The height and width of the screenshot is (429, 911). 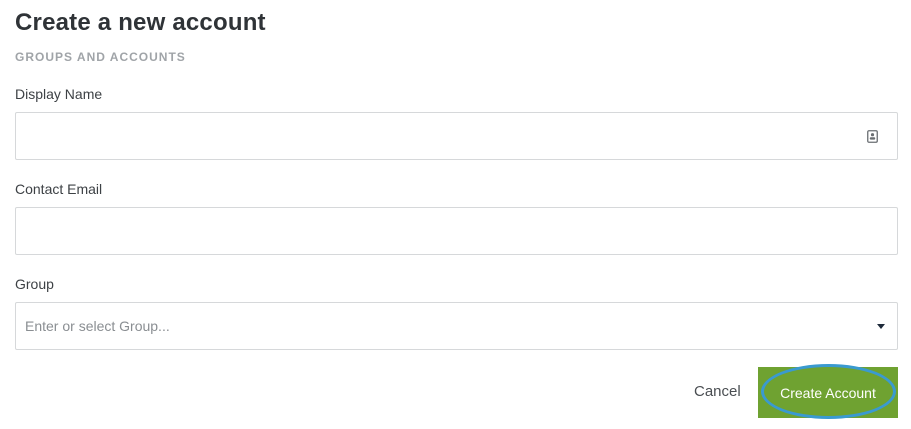 What do you see at coordinates (140, 22) in the screenshot?
I see `page-title: Create a new account` at bounding box center [140, 22].